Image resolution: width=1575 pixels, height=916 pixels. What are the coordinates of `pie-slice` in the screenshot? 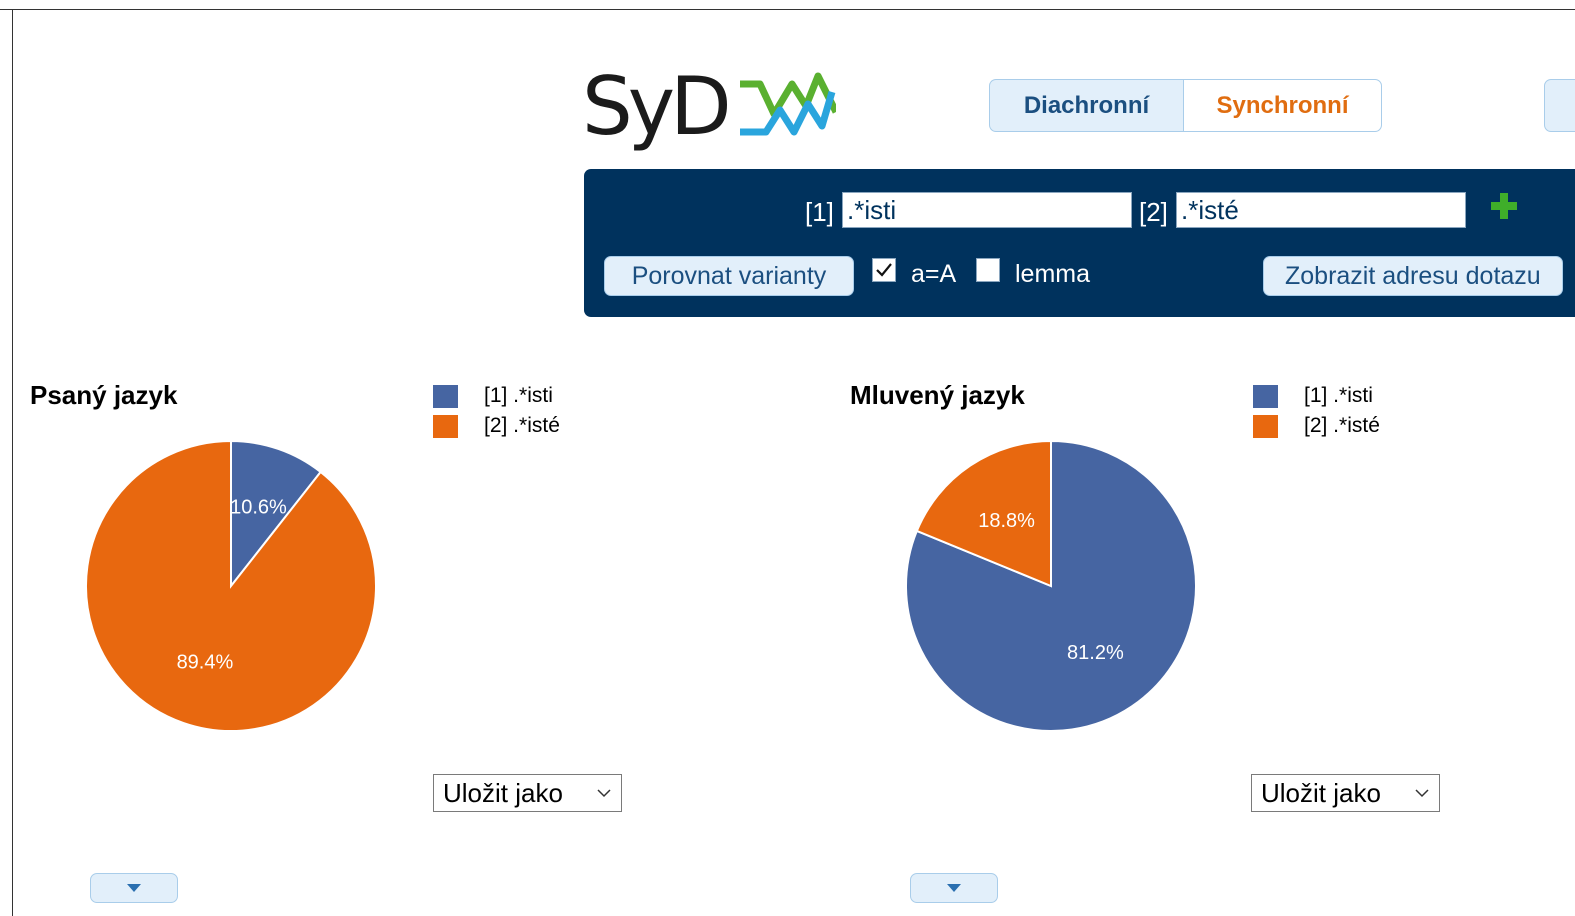 It's located at (231, 585).